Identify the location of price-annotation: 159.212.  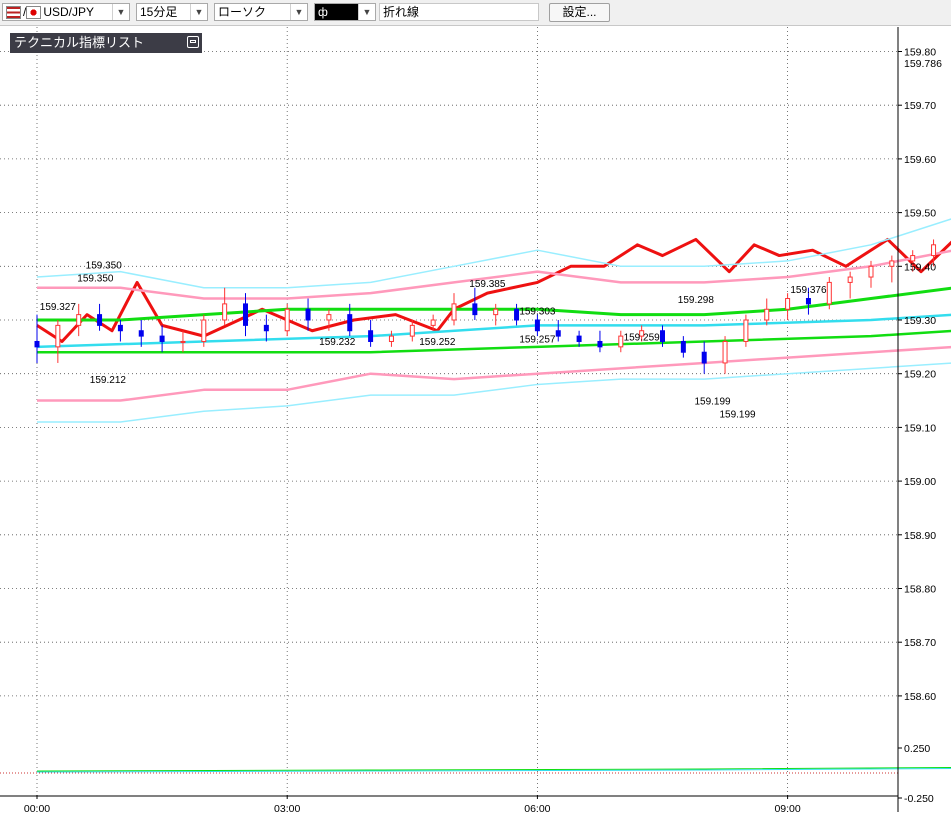
(108, 380).